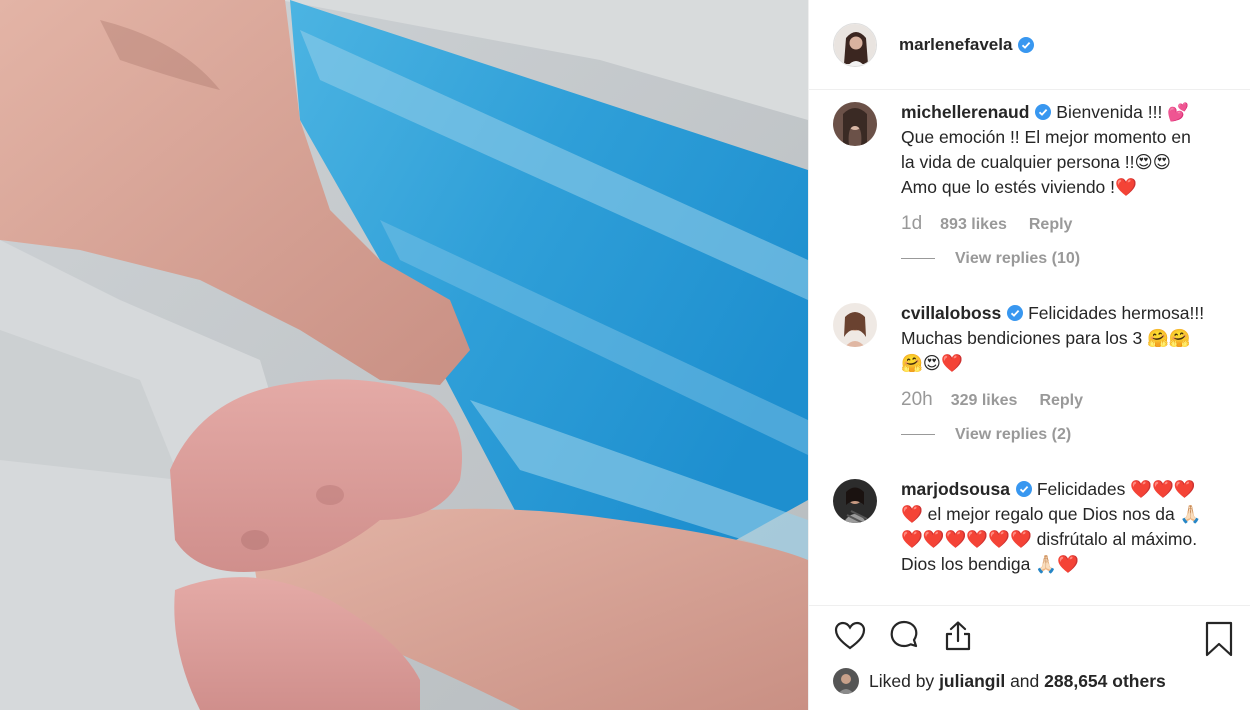 The height and width of the screenshot is (710, 1250). I want to click on comment-time: 1d, so click(911, 223).